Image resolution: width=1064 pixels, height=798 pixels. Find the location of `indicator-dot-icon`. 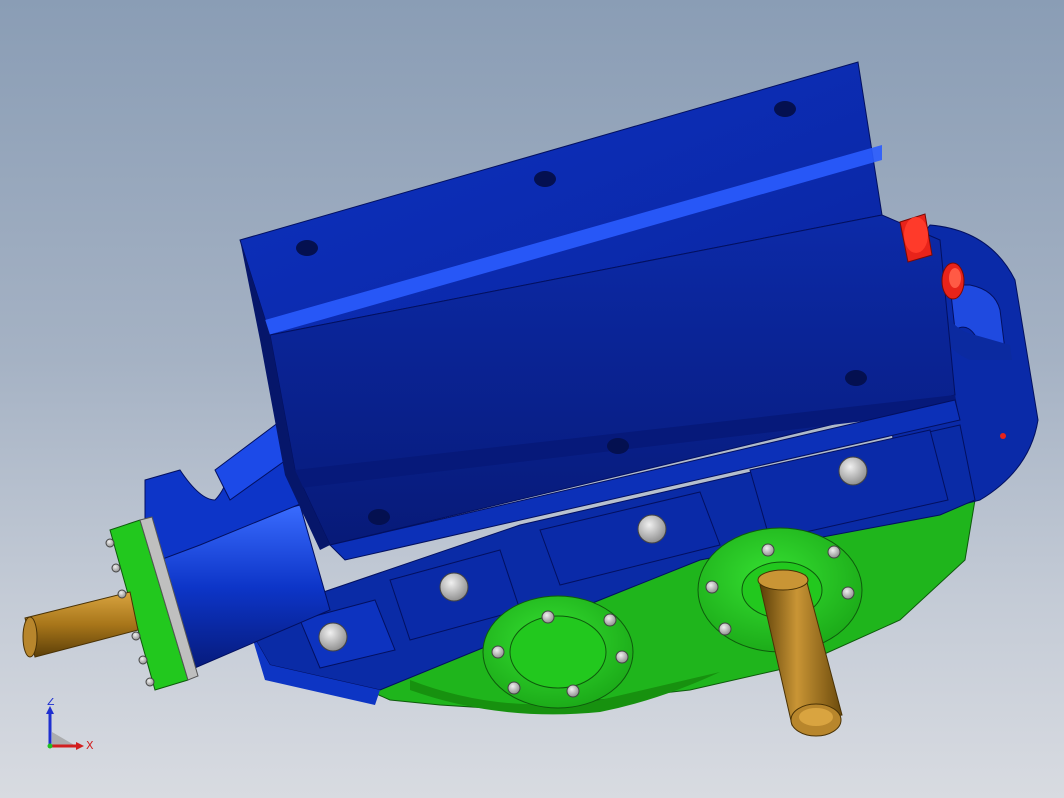

indicator-dot-icon is located at coordinates (1003, 436).